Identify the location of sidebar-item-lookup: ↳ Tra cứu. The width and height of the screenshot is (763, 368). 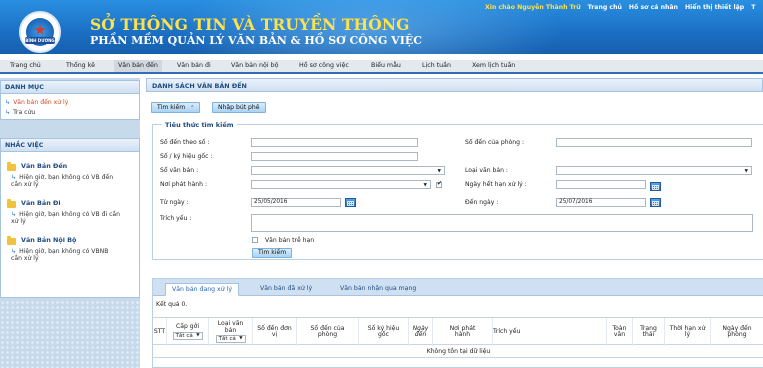
(20, 112).